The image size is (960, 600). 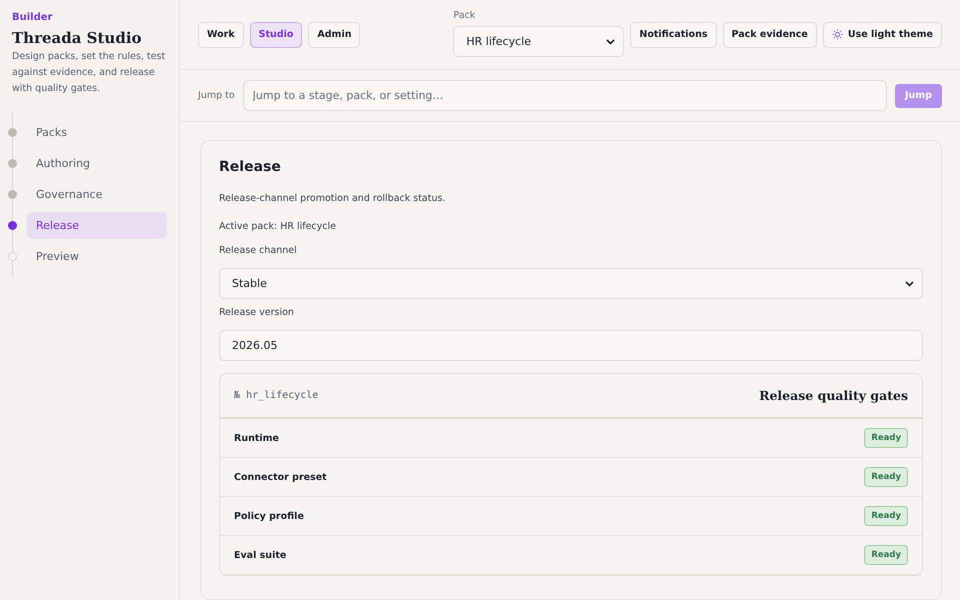 What do you see at coordinates (571, 283) in the screenshot?
I see `channel-select: Stable` at bounding box center [571, 283].